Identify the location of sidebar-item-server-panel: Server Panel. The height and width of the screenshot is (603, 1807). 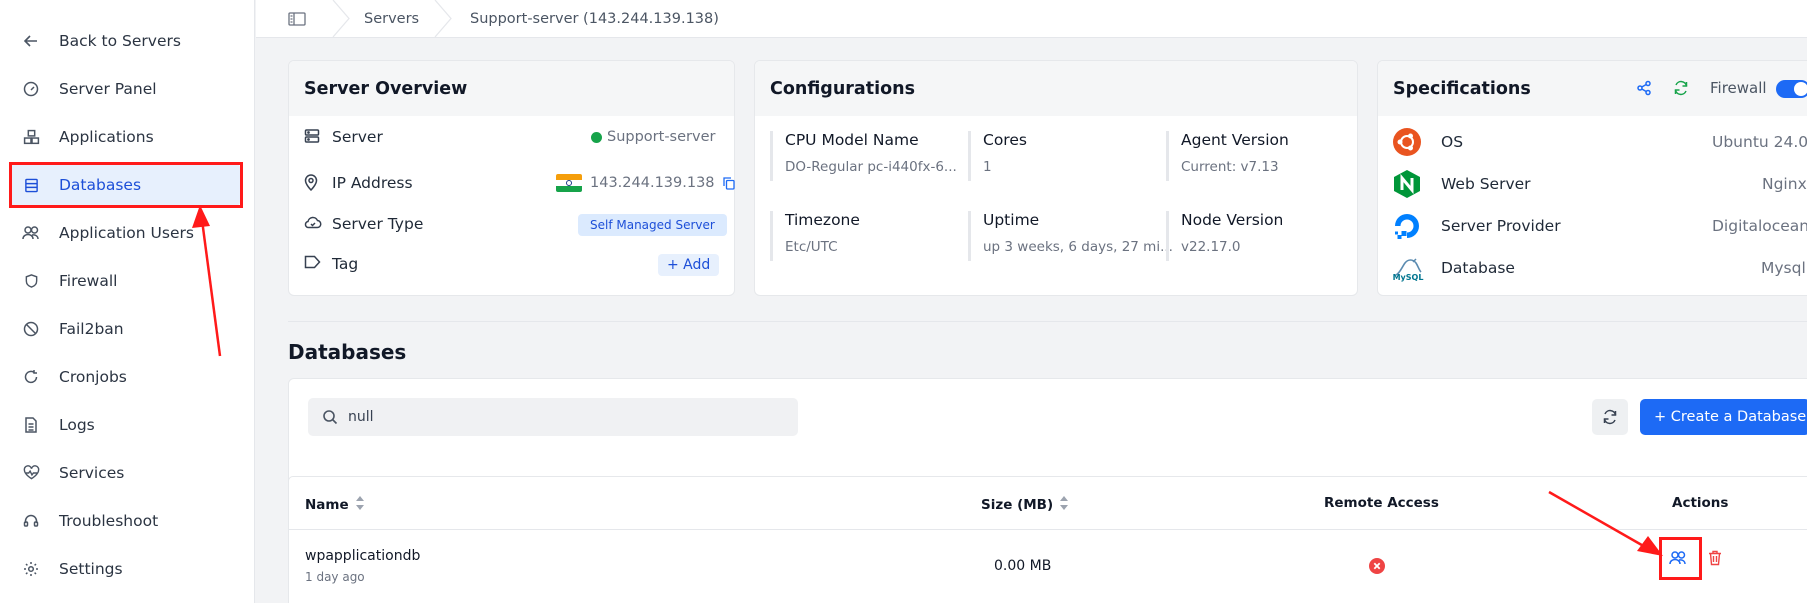
(125, 89).